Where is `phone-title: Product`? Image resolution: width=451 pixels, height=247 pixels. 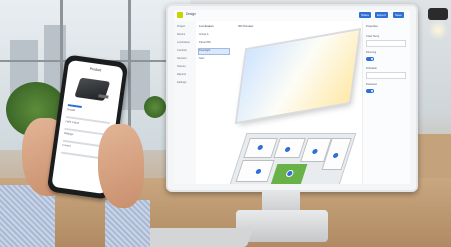 phone-title: Product is located at coordinates (95, 69).